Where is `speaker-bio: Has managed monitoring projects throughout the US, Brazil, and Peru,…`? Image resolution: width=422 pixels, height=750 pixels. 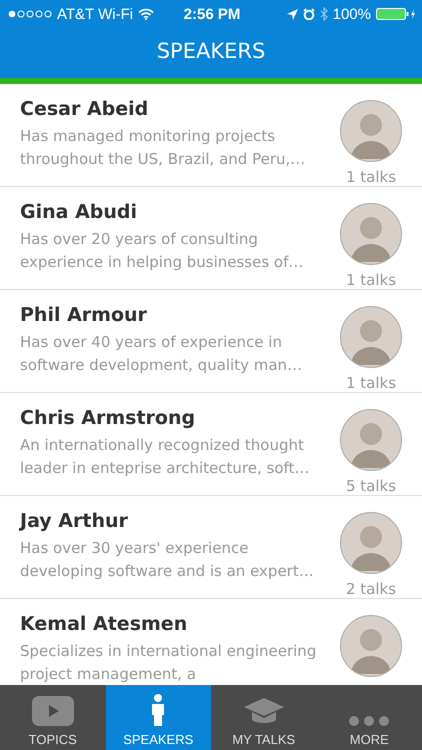 speaker-bio: Has managed monitoring projects throughout the US, Brazil, and Peru,… is located at coordinates (163, 148).